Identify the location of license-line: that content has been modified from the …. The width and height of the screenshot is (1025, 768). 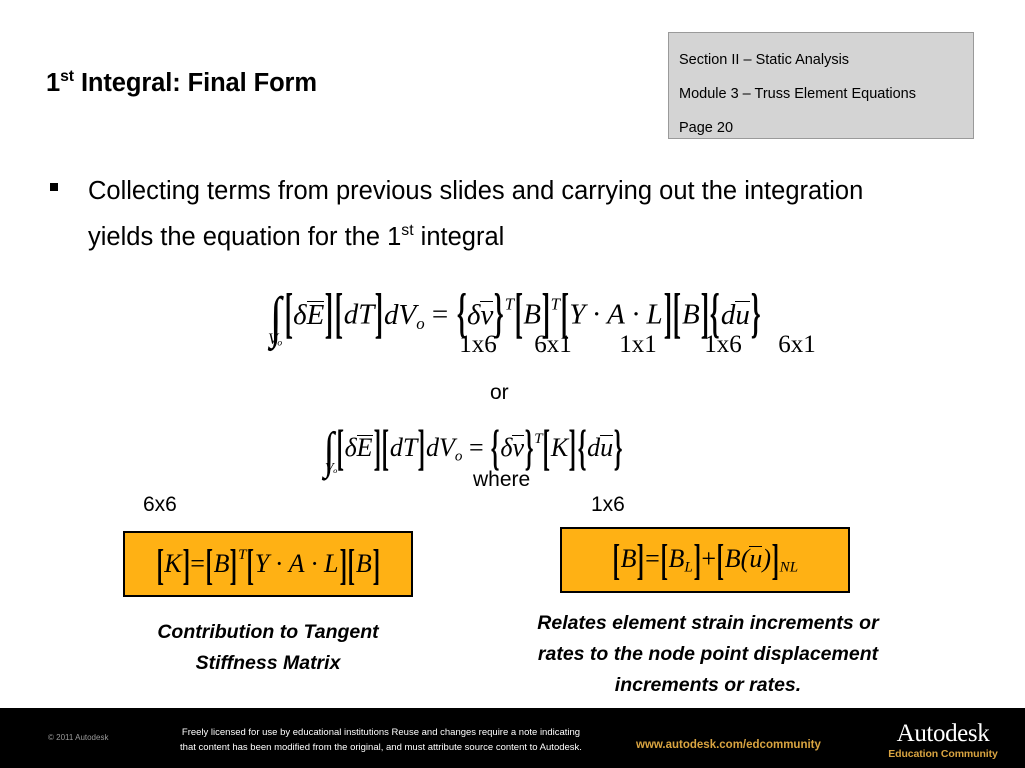
(381, 747).